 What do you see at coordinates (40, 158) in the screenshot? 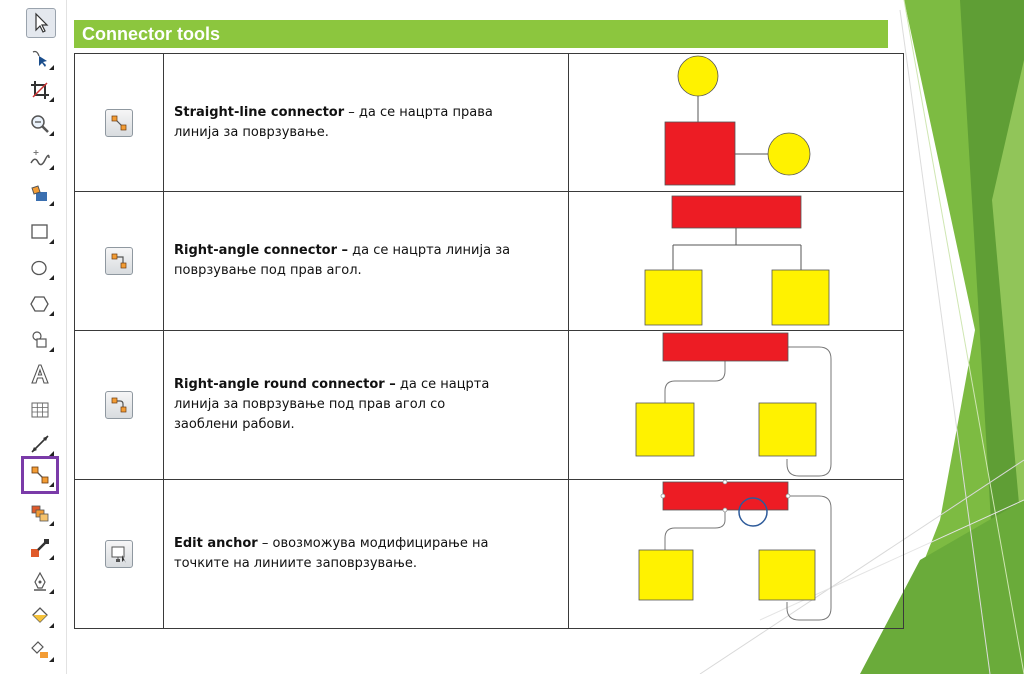
I see `freehand-tool` at bounding box center [40, 158].